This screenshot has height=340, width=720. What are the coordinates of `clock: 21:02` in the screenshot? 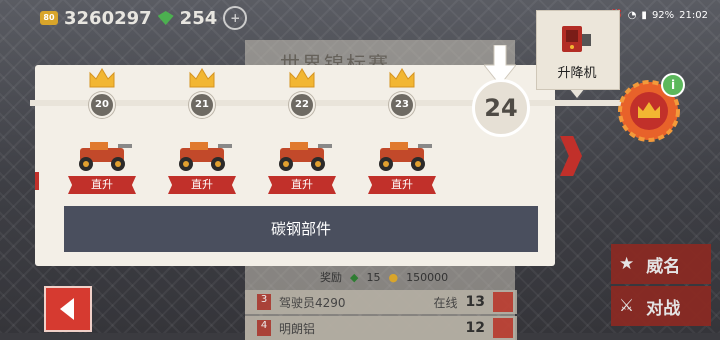 It's located at (693, 15).